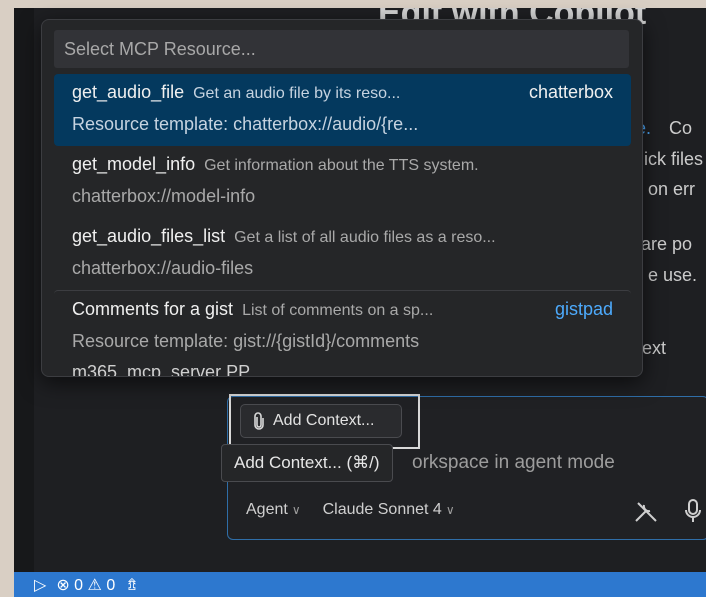  I want to click on warning-icon: ⚠, so click(94, 585).